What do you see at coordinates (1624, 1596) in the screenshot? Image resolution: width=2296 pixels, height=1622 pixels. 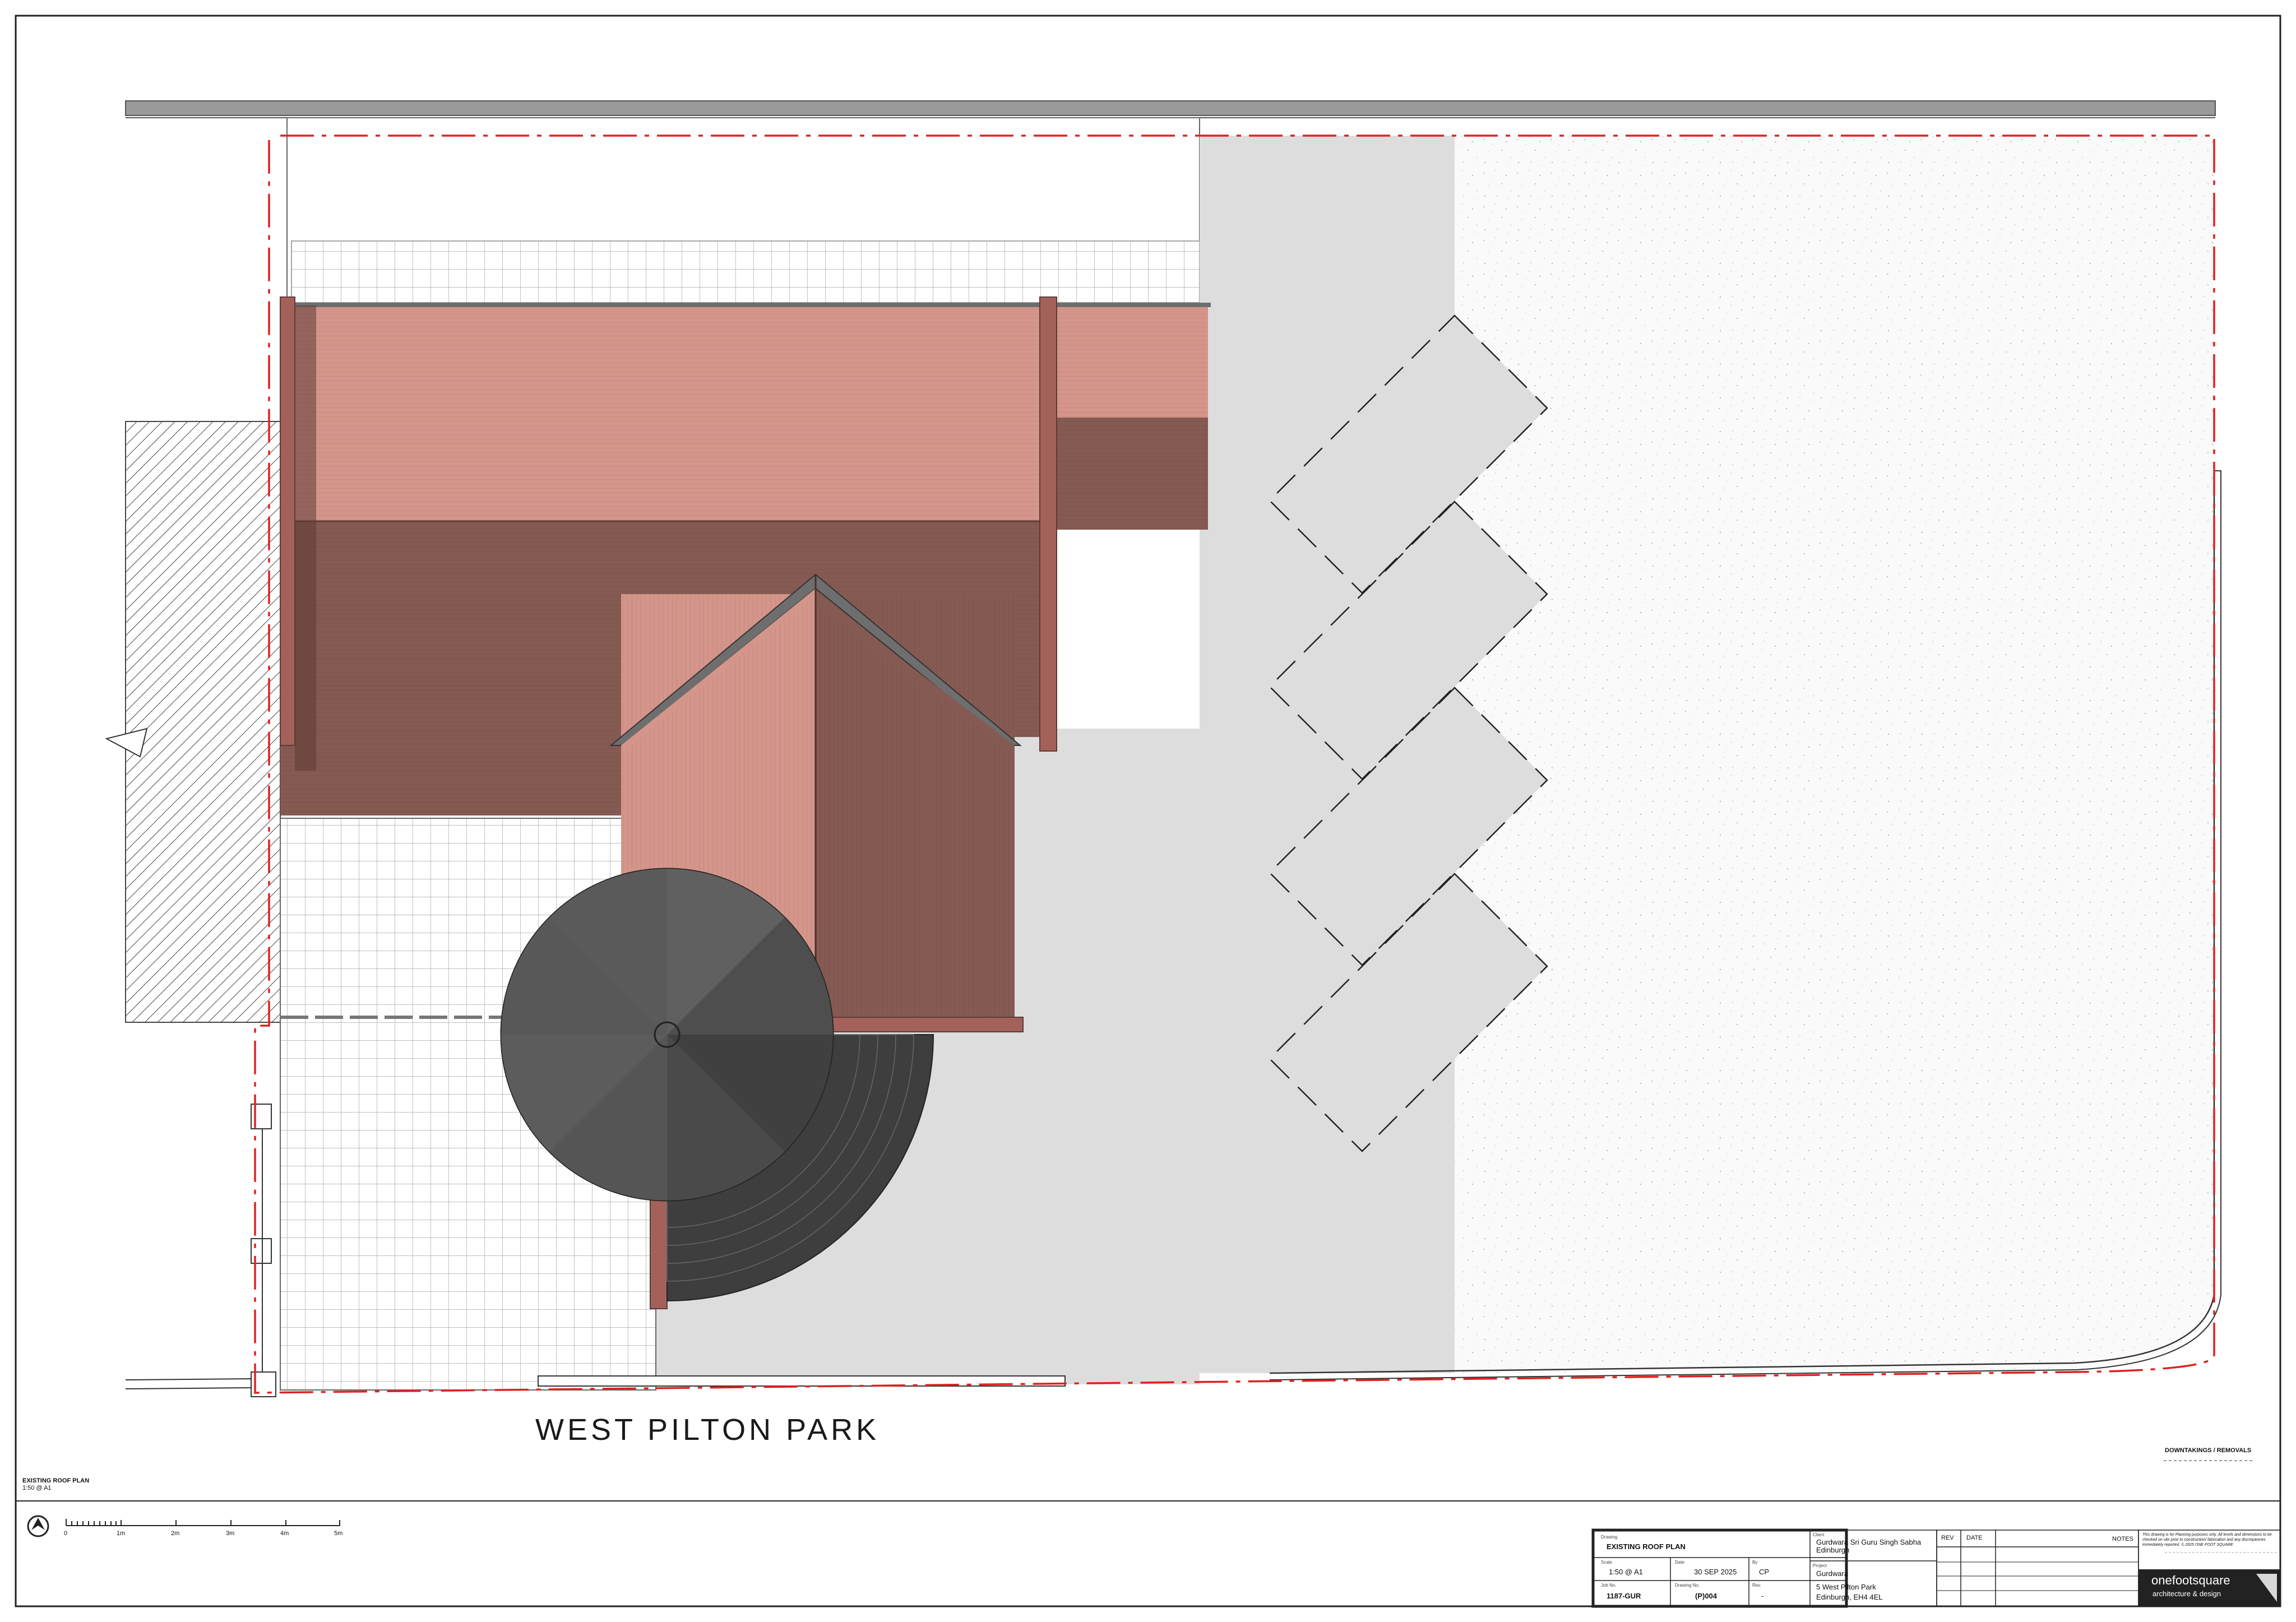 I see `tb-job: 1187-GUR` at bounding box center [1624, 1596].